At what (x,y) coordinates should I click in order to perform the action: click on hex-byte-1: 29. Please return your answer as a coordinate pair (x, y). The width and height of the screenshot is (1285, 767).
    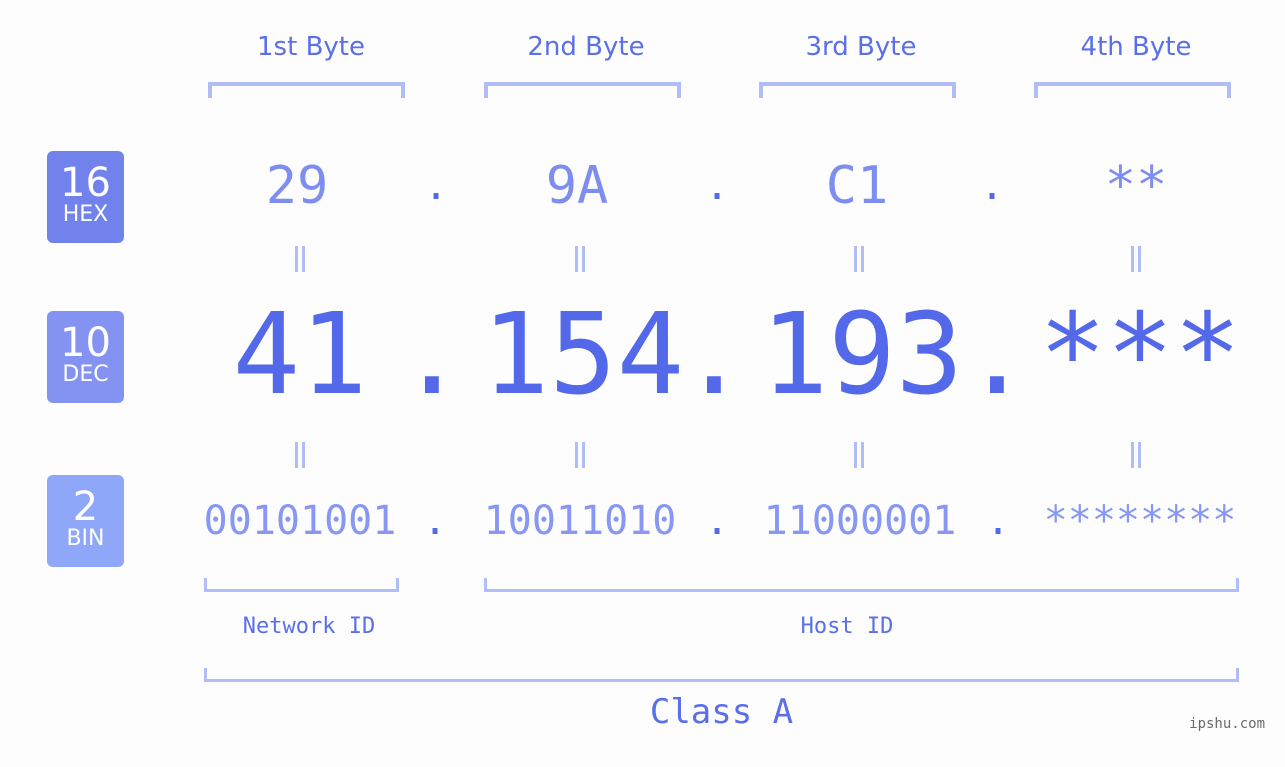
    Looking at the image, I should click on (297, 186).